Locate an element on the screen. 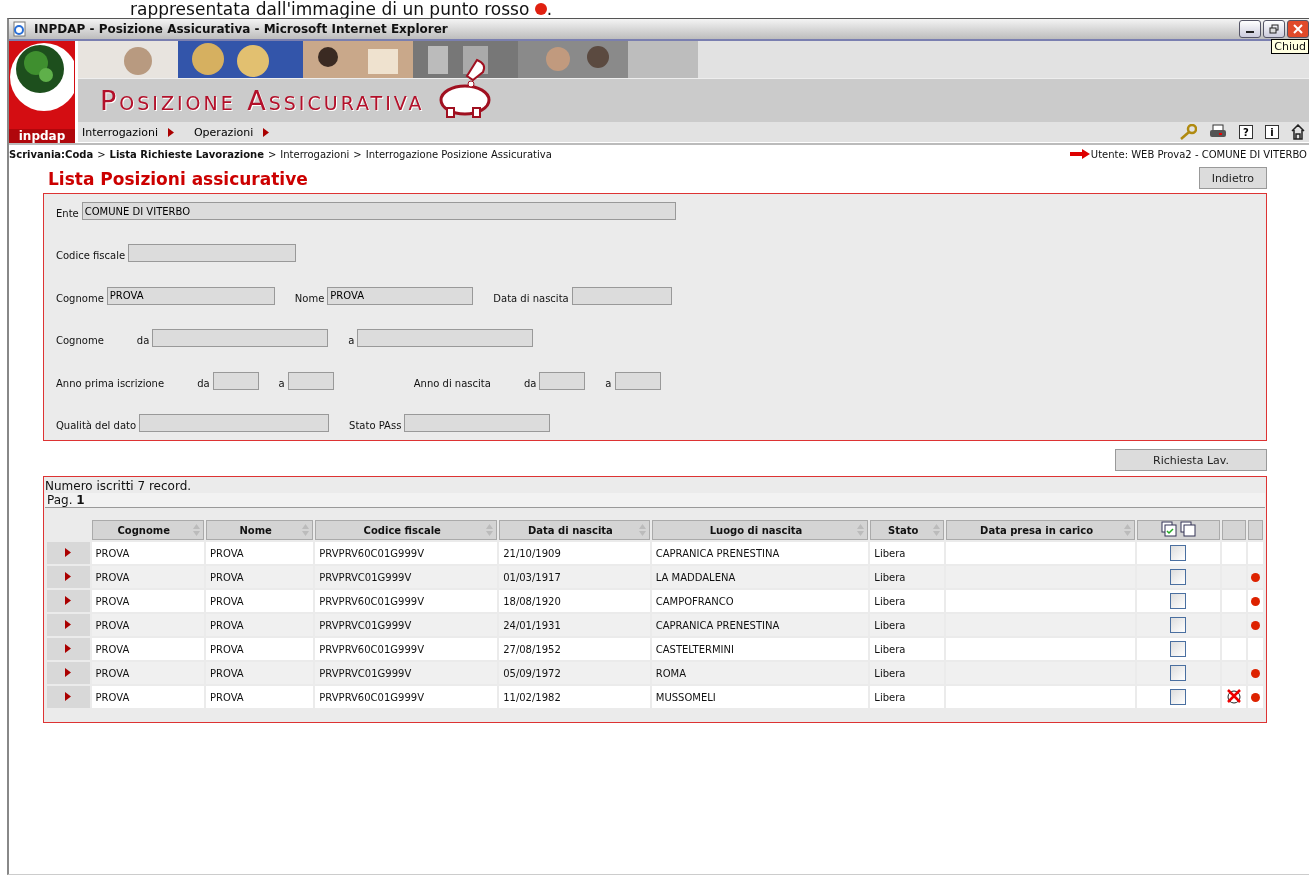 The height and width of the screenshot is (875, 1309). field-label: a is located at coordinates (608, 383).